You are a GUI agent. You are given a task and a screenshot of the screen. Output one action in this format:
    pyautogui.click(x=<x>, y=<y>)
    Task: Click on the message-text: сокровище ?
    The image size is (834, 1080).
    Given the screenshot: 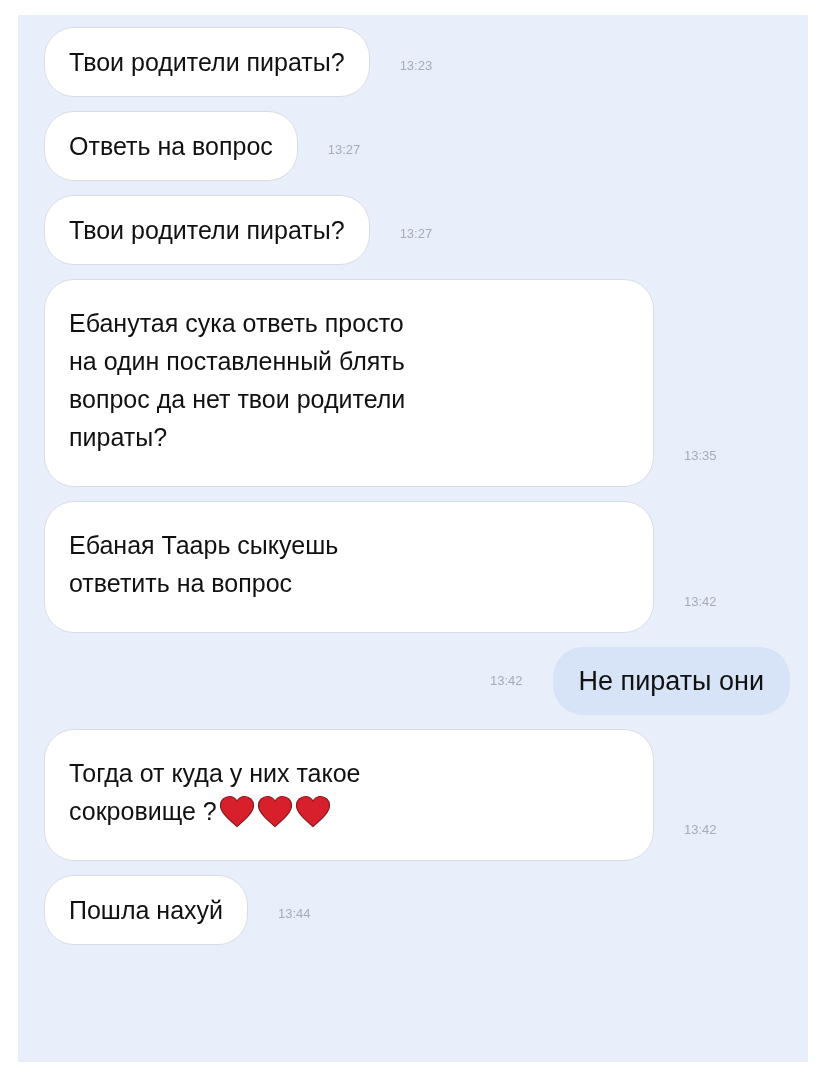 What is the action you would take?
    pyautogui.click(x=143, y=811)
    